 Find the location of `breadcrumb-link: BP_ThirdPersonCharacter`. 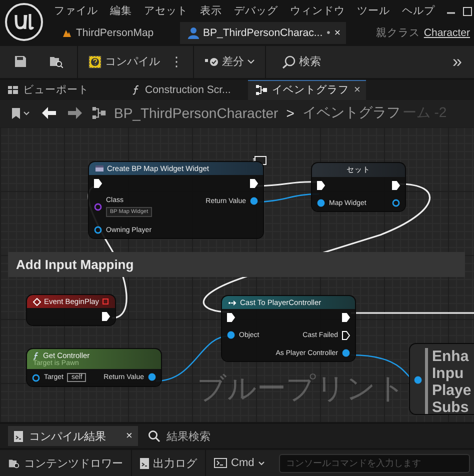

breadcrumb-link: BP_ThirdPersonCharacter is located at coordinates (196, 113).